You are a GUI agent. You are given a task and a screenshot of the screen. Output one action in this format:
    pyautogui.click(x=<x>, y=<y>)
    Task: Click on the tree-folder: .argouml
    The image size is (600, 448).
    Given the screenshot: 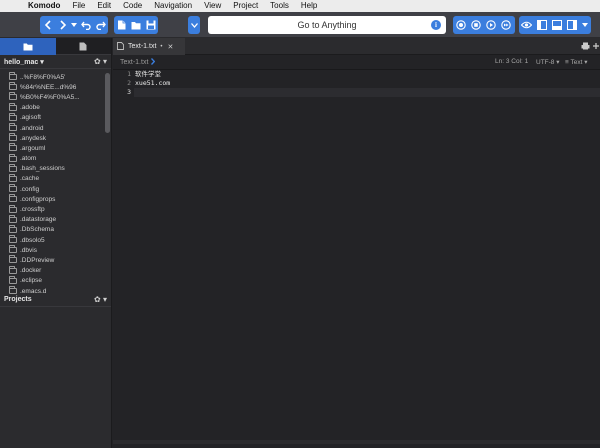 What is the action you would take?
    pyautogui.click(x=55, y=148)
    